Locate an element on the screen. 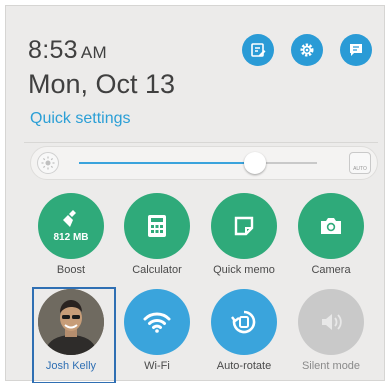 This screenshot has height=383, width=389. time-value: 8:53 is located at coordinates (53, 50).